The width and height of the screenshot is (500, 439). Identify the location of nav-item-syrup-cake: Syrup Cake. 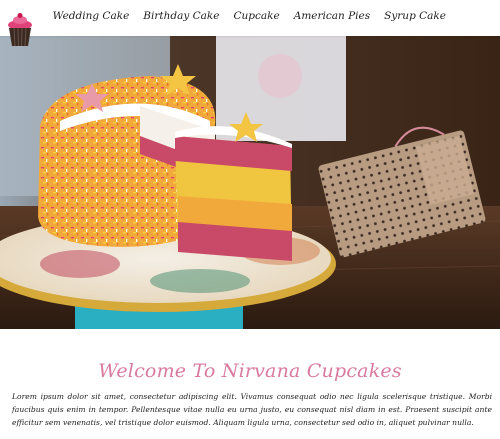
(415, 16).